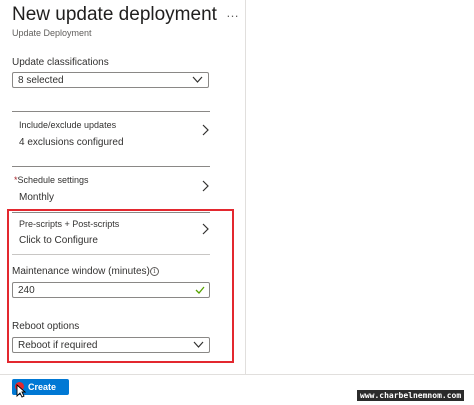 The width and height of the screenshot is (474, 405). Describe the element at coordinates (111, 345) in the screenshot. I see `reboot-options-dropdown: Reboot if required` at that location.